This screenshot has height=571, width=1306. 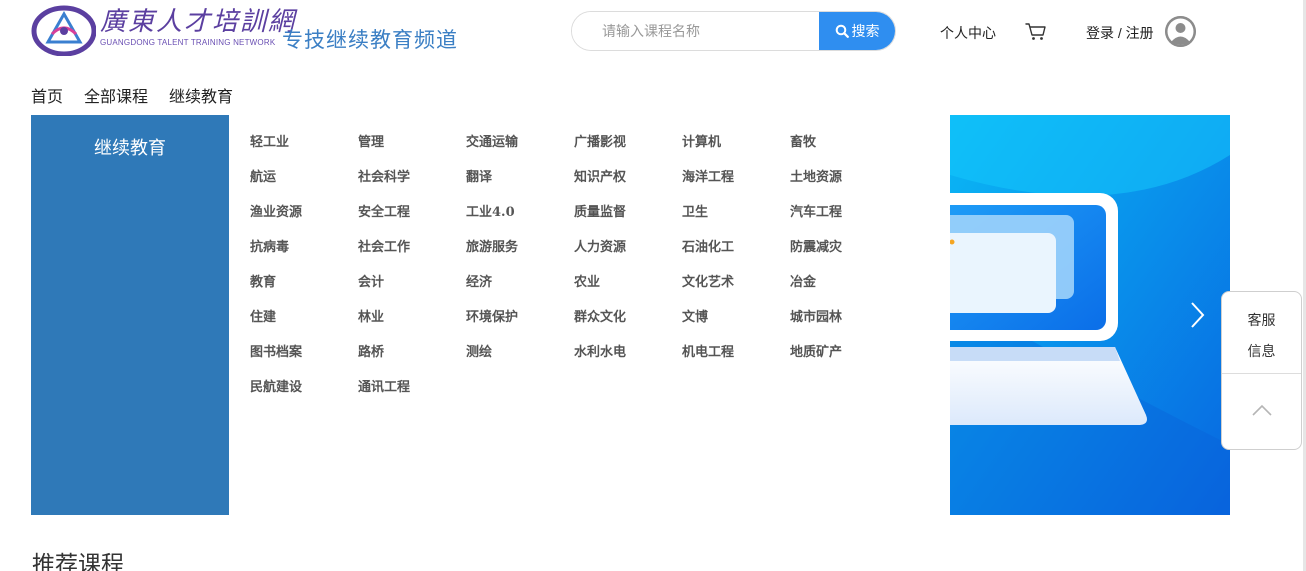 I want to click on chevron-right-icon, so click(x=1198, y=315).